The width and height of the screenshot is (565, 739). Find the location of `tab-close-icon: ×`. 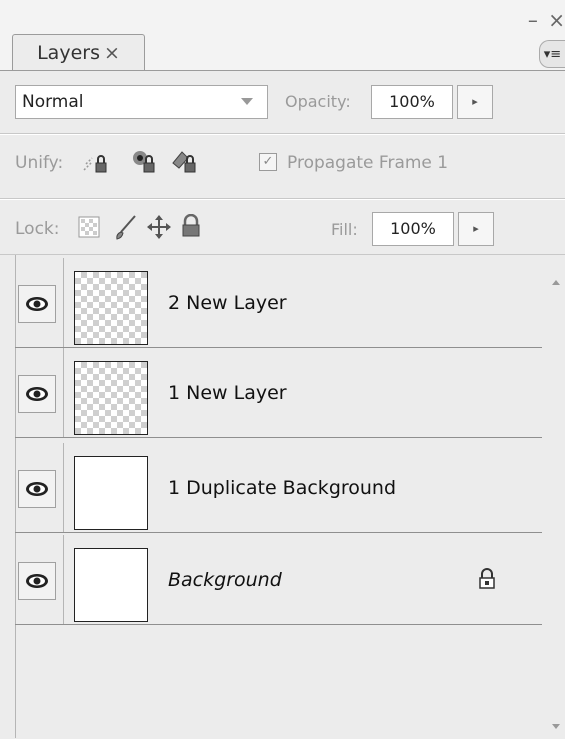

tab-close-icon: × is located at coordinates (112, 53).